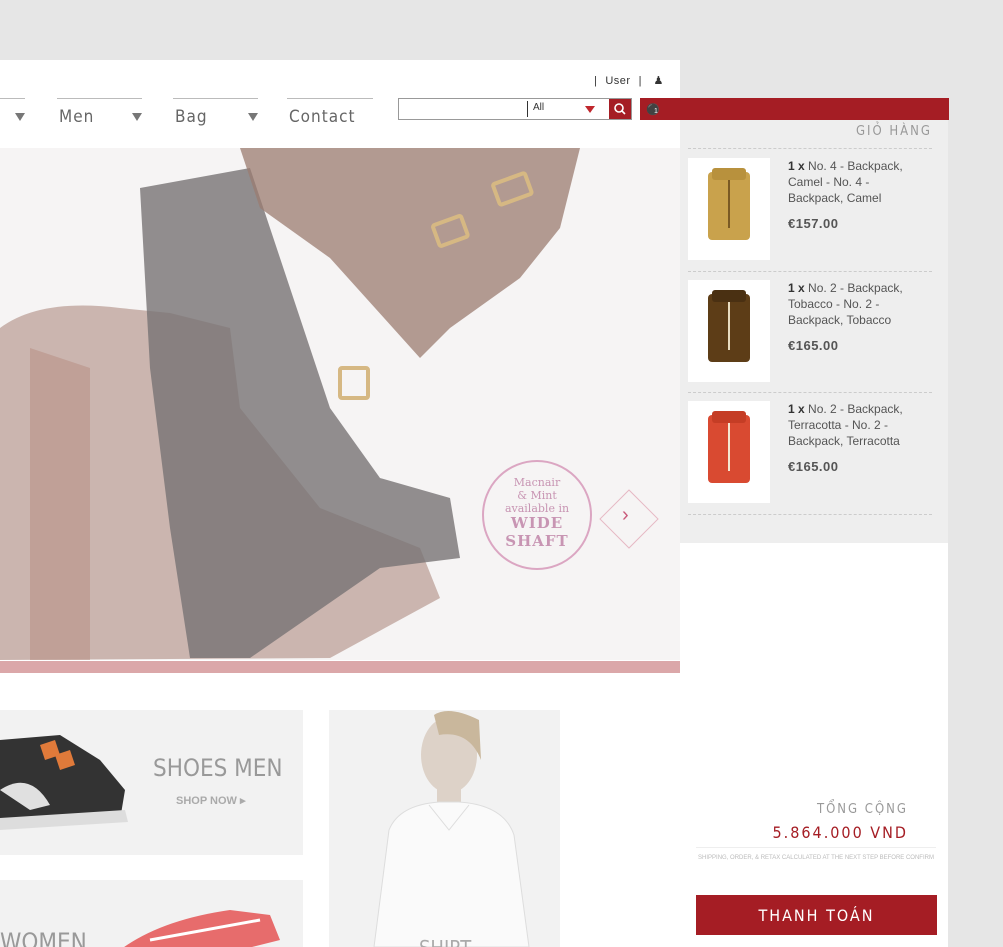 The height and width of the screenshot is (947, 1003). Describe the element at coordinates (215, 113) in the screenshot. I see `nav-item-bag: Bag` at that location.